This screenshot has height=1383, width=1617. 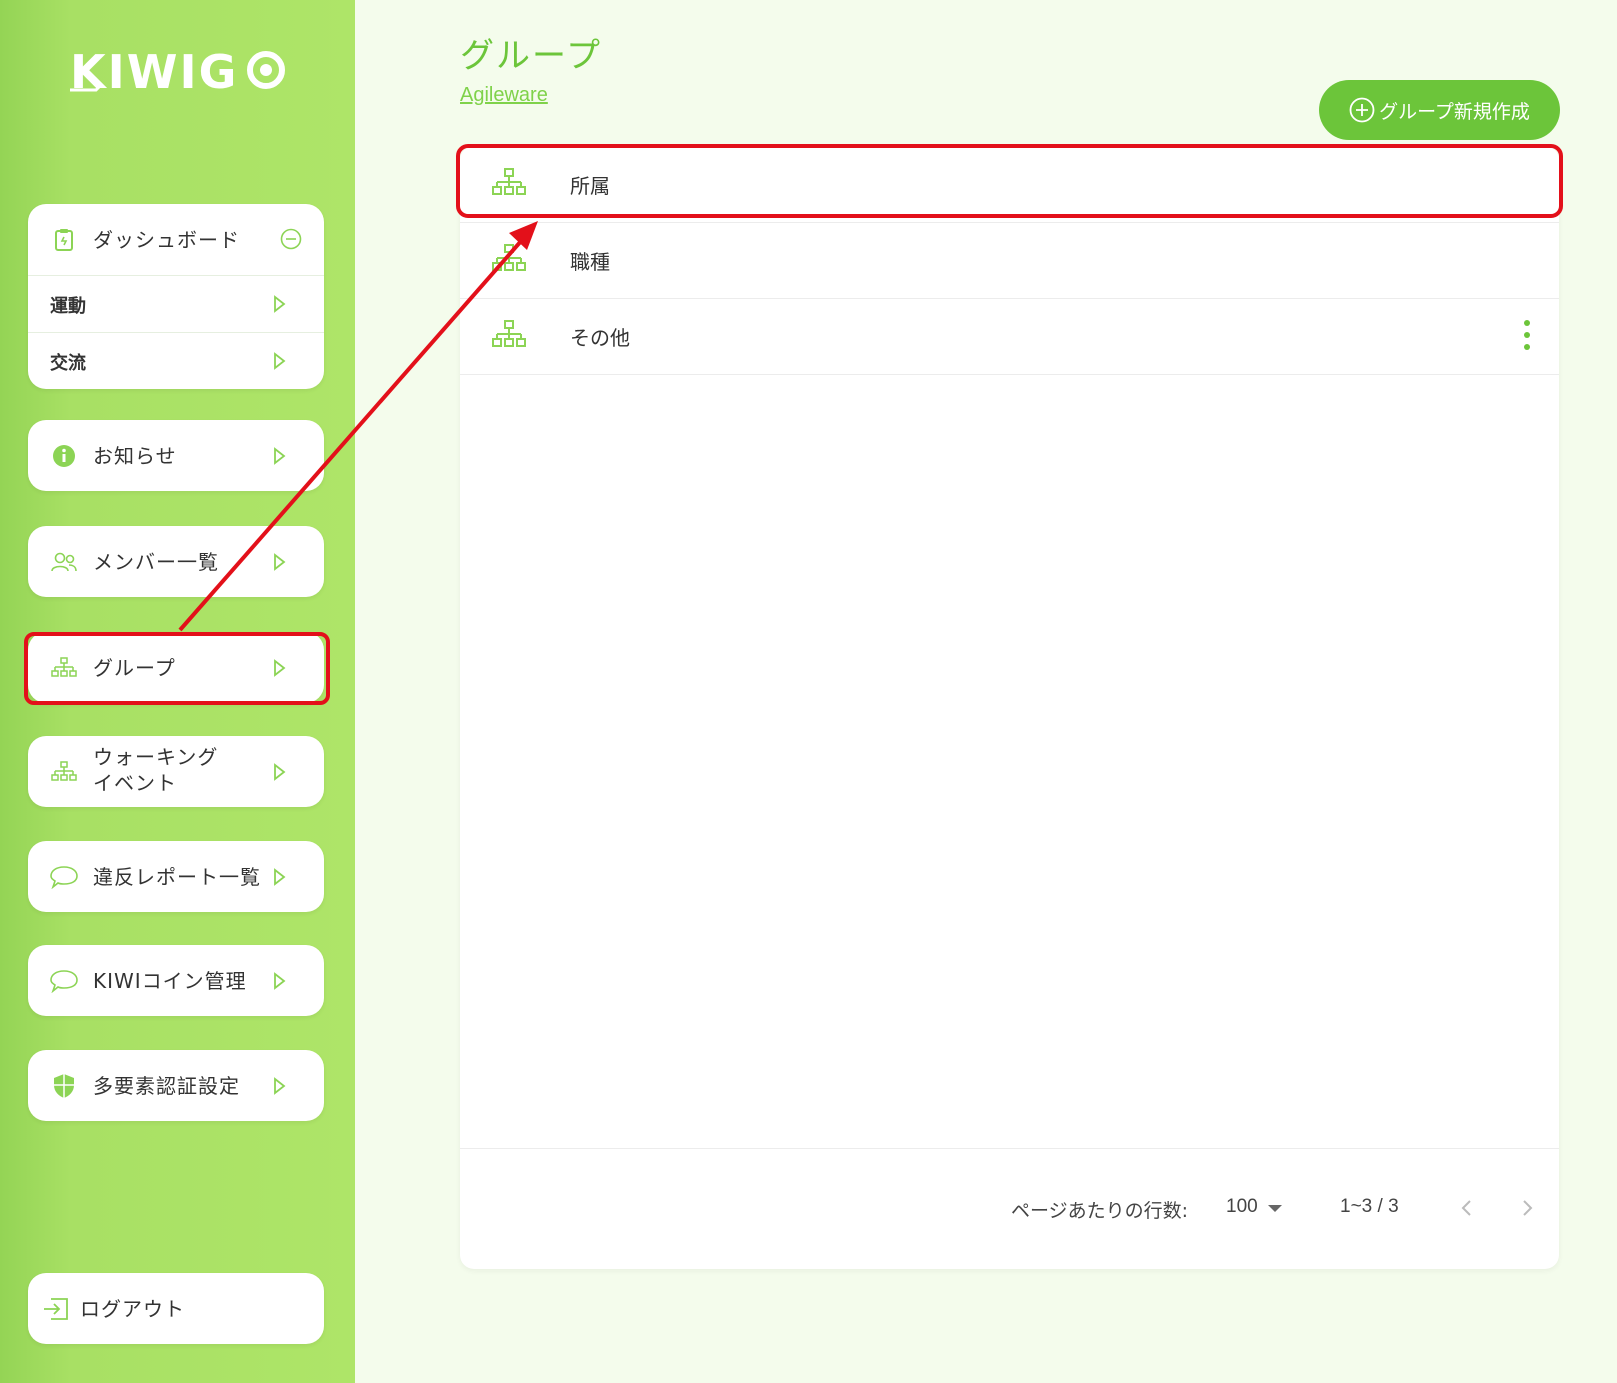 I want to click on sidebar-item-walking-event: ウォーキング イベント, so click(x=176, y=771).